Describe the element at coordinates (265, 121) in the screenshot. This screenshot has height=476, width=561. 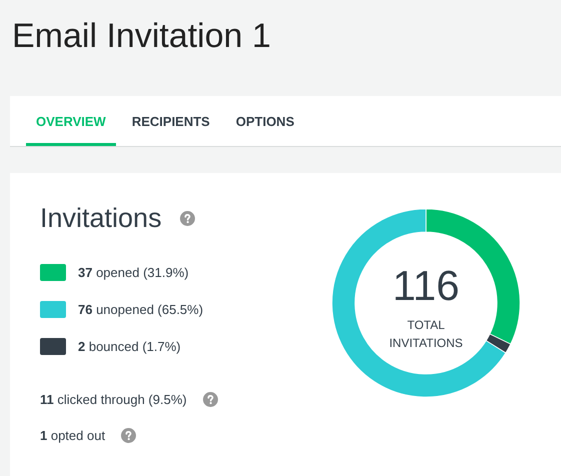
I see `tab: OPTIONS` at that location.